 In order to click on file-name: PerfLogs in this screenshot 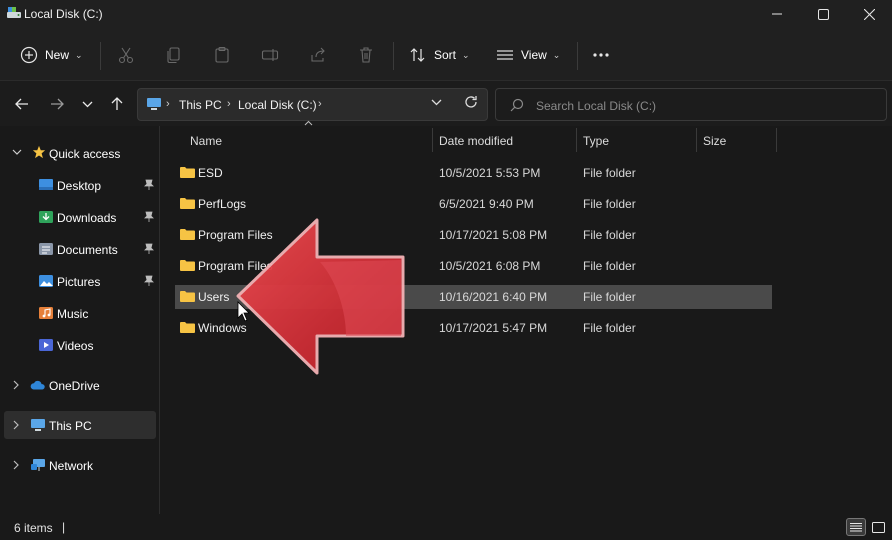, I will do `click(222, 204)`.